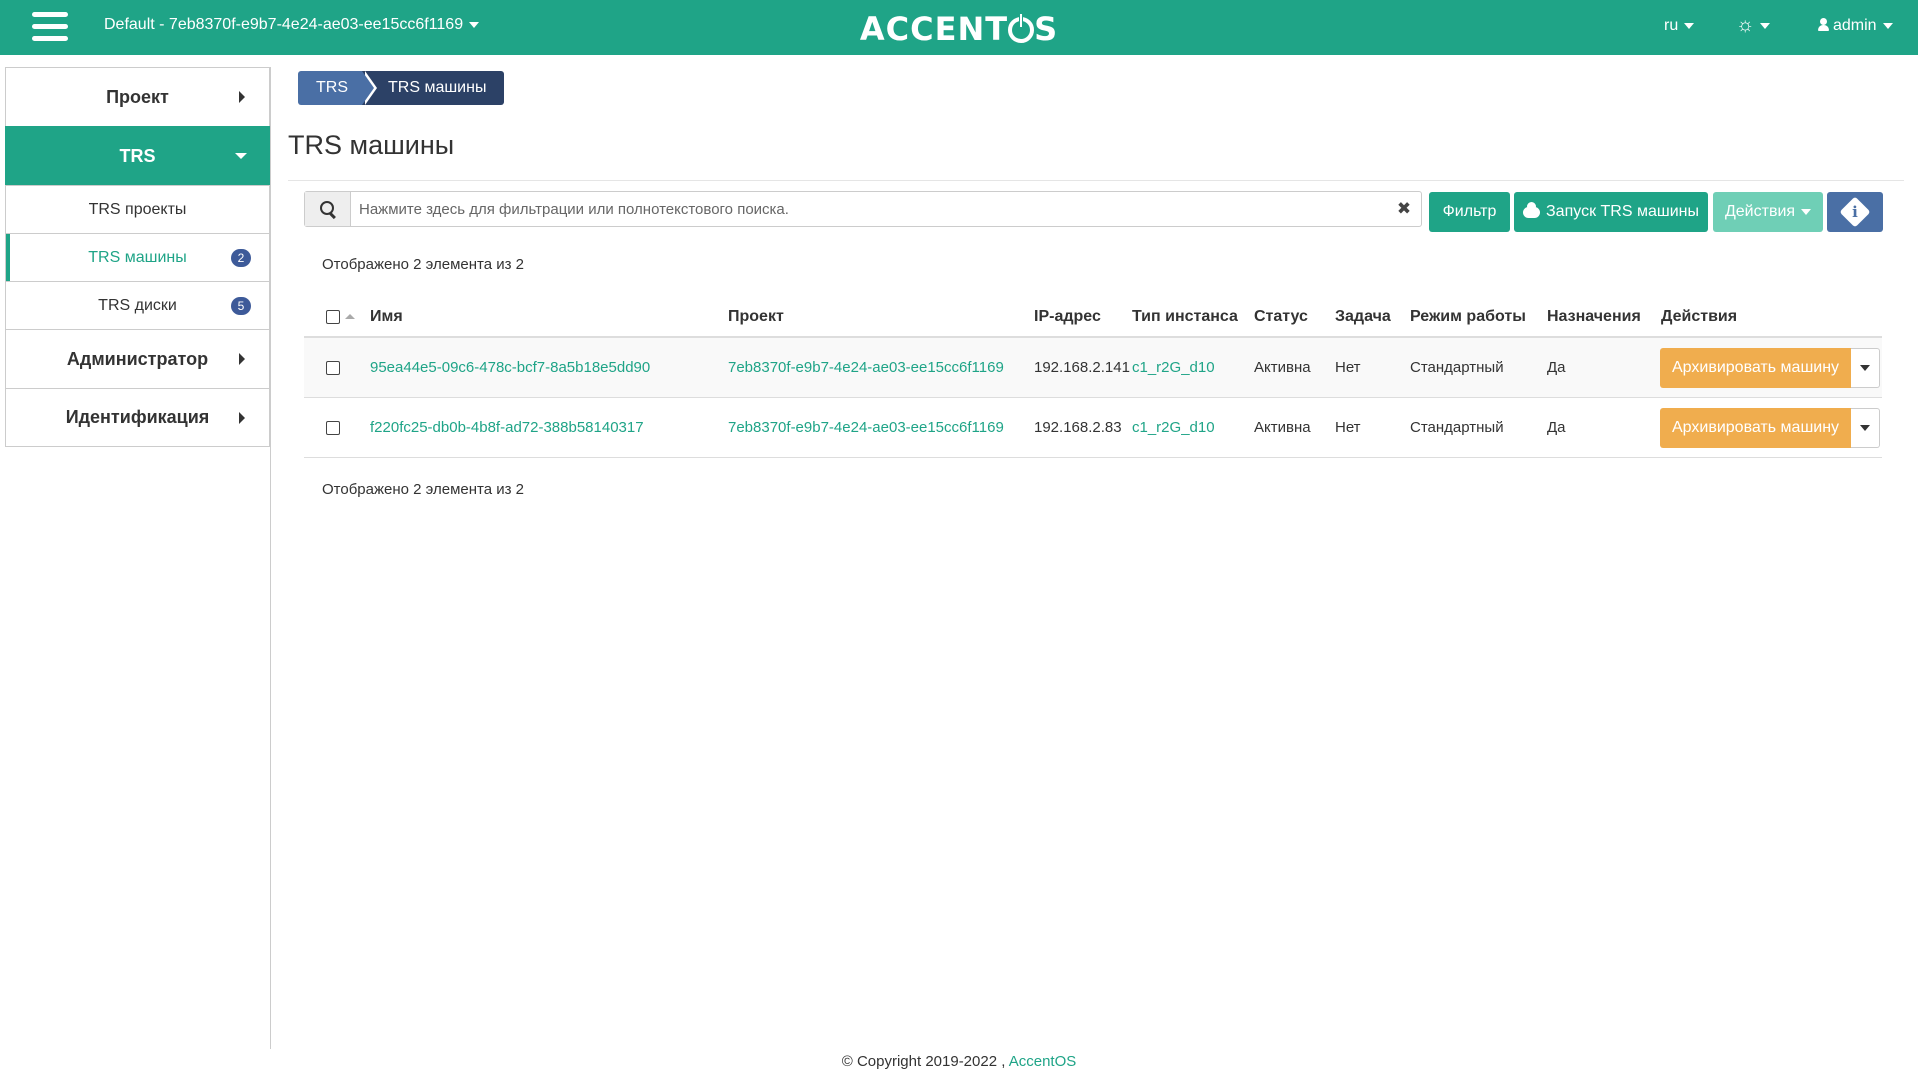 The height and width of the screenshot is (1078, 1918). Describe the element at coordinates (241, 258) in the screenshot. I see `count-badge: 2` at that location.